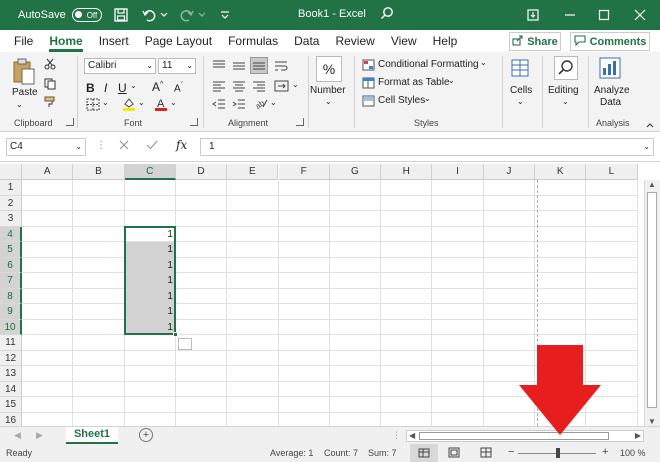 Image resolution: width=660 pixels, height=462 pixels. I want to click on normal-view-icon, so click(424, 453).